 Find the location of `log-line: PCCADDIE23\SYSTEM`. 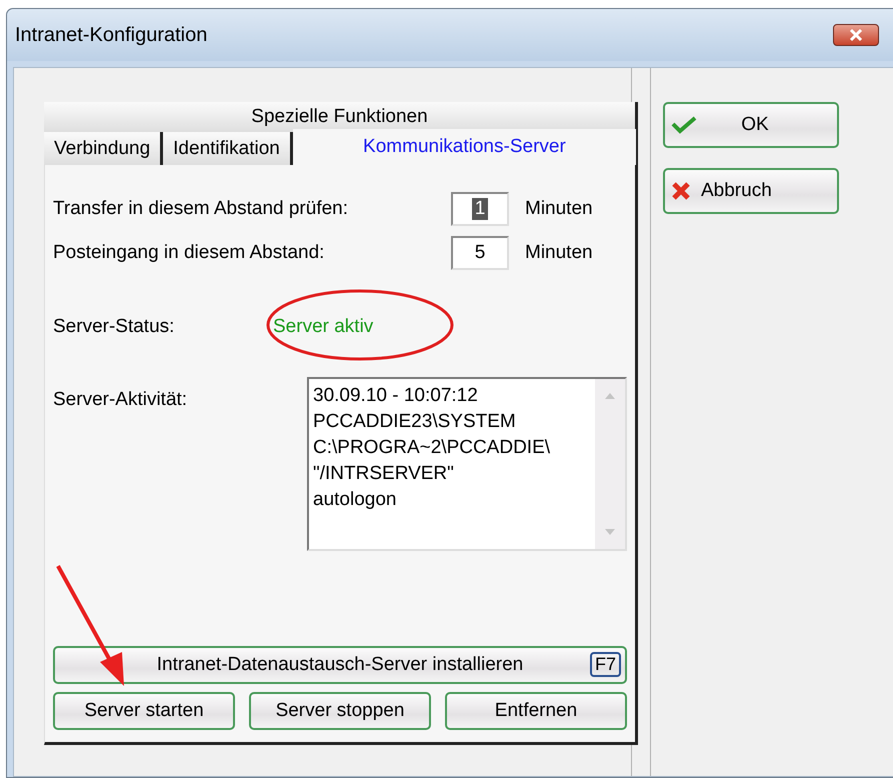

log-line: PCCADDIE23\SYSTEM is located at coordinates (415, 422).